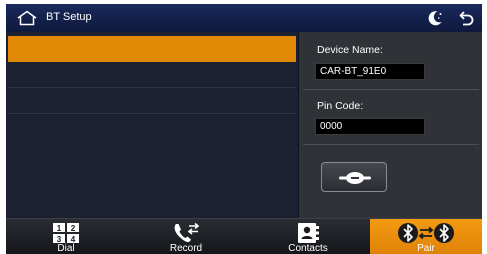 This screenshot has width=487, height=254. Describe the element at coordinates (187, 232) in the screenshot. I see `call-record-icon` at that location.